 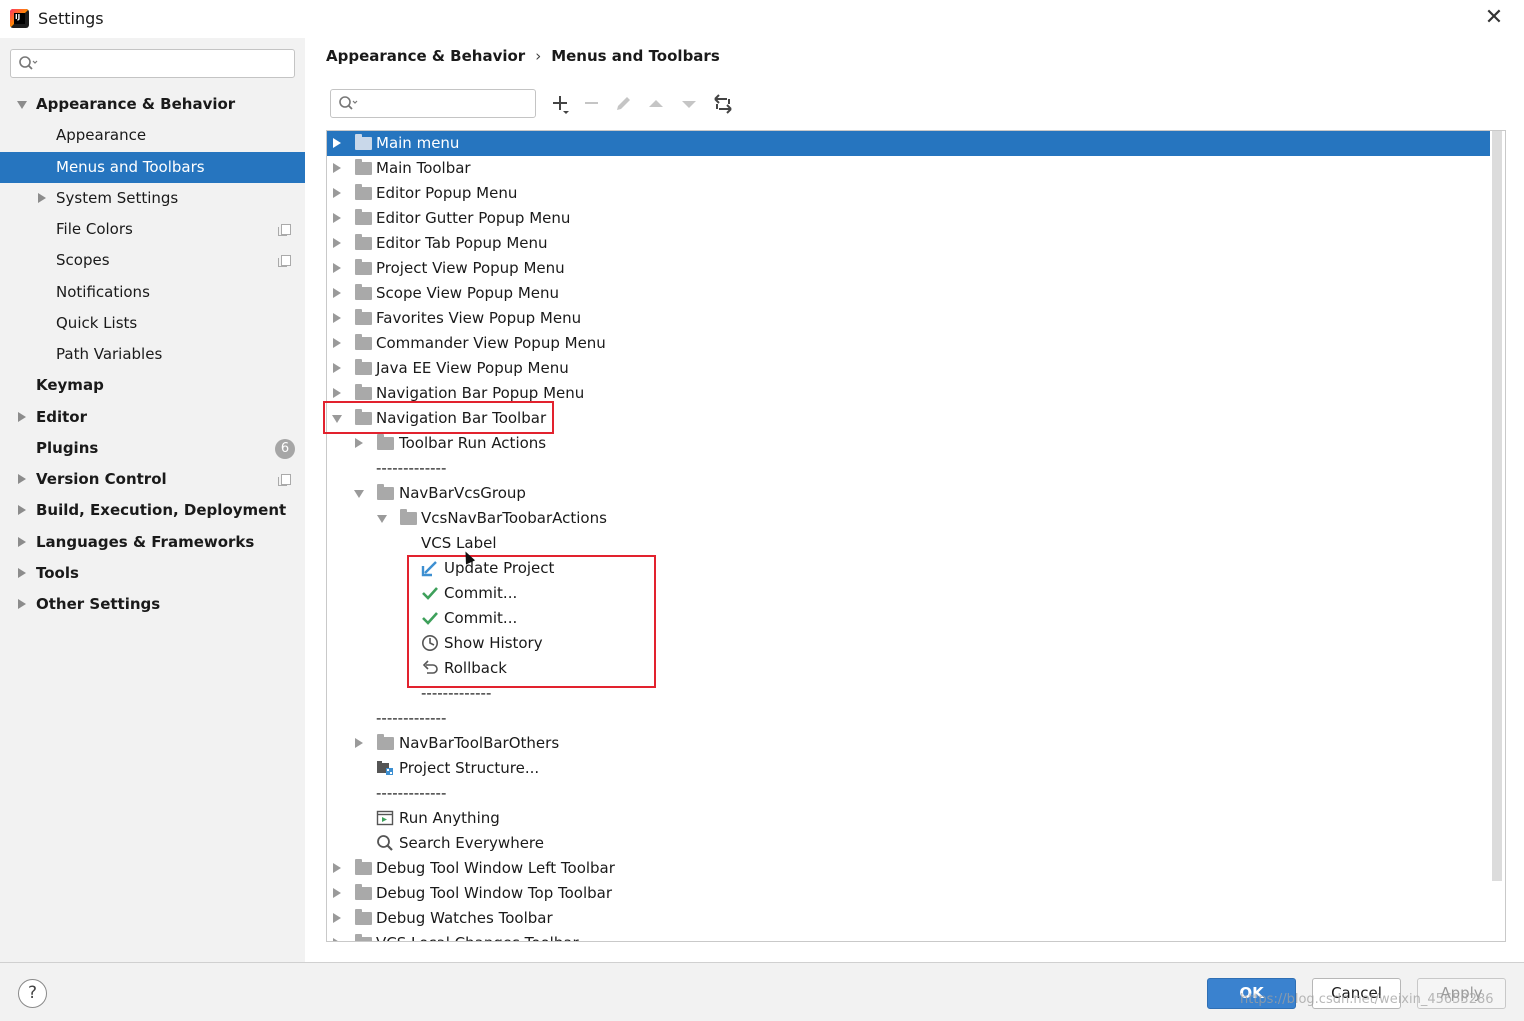 I want to click on sidebar-item-plugins: Plugins 6, so click(x=152, y=448).